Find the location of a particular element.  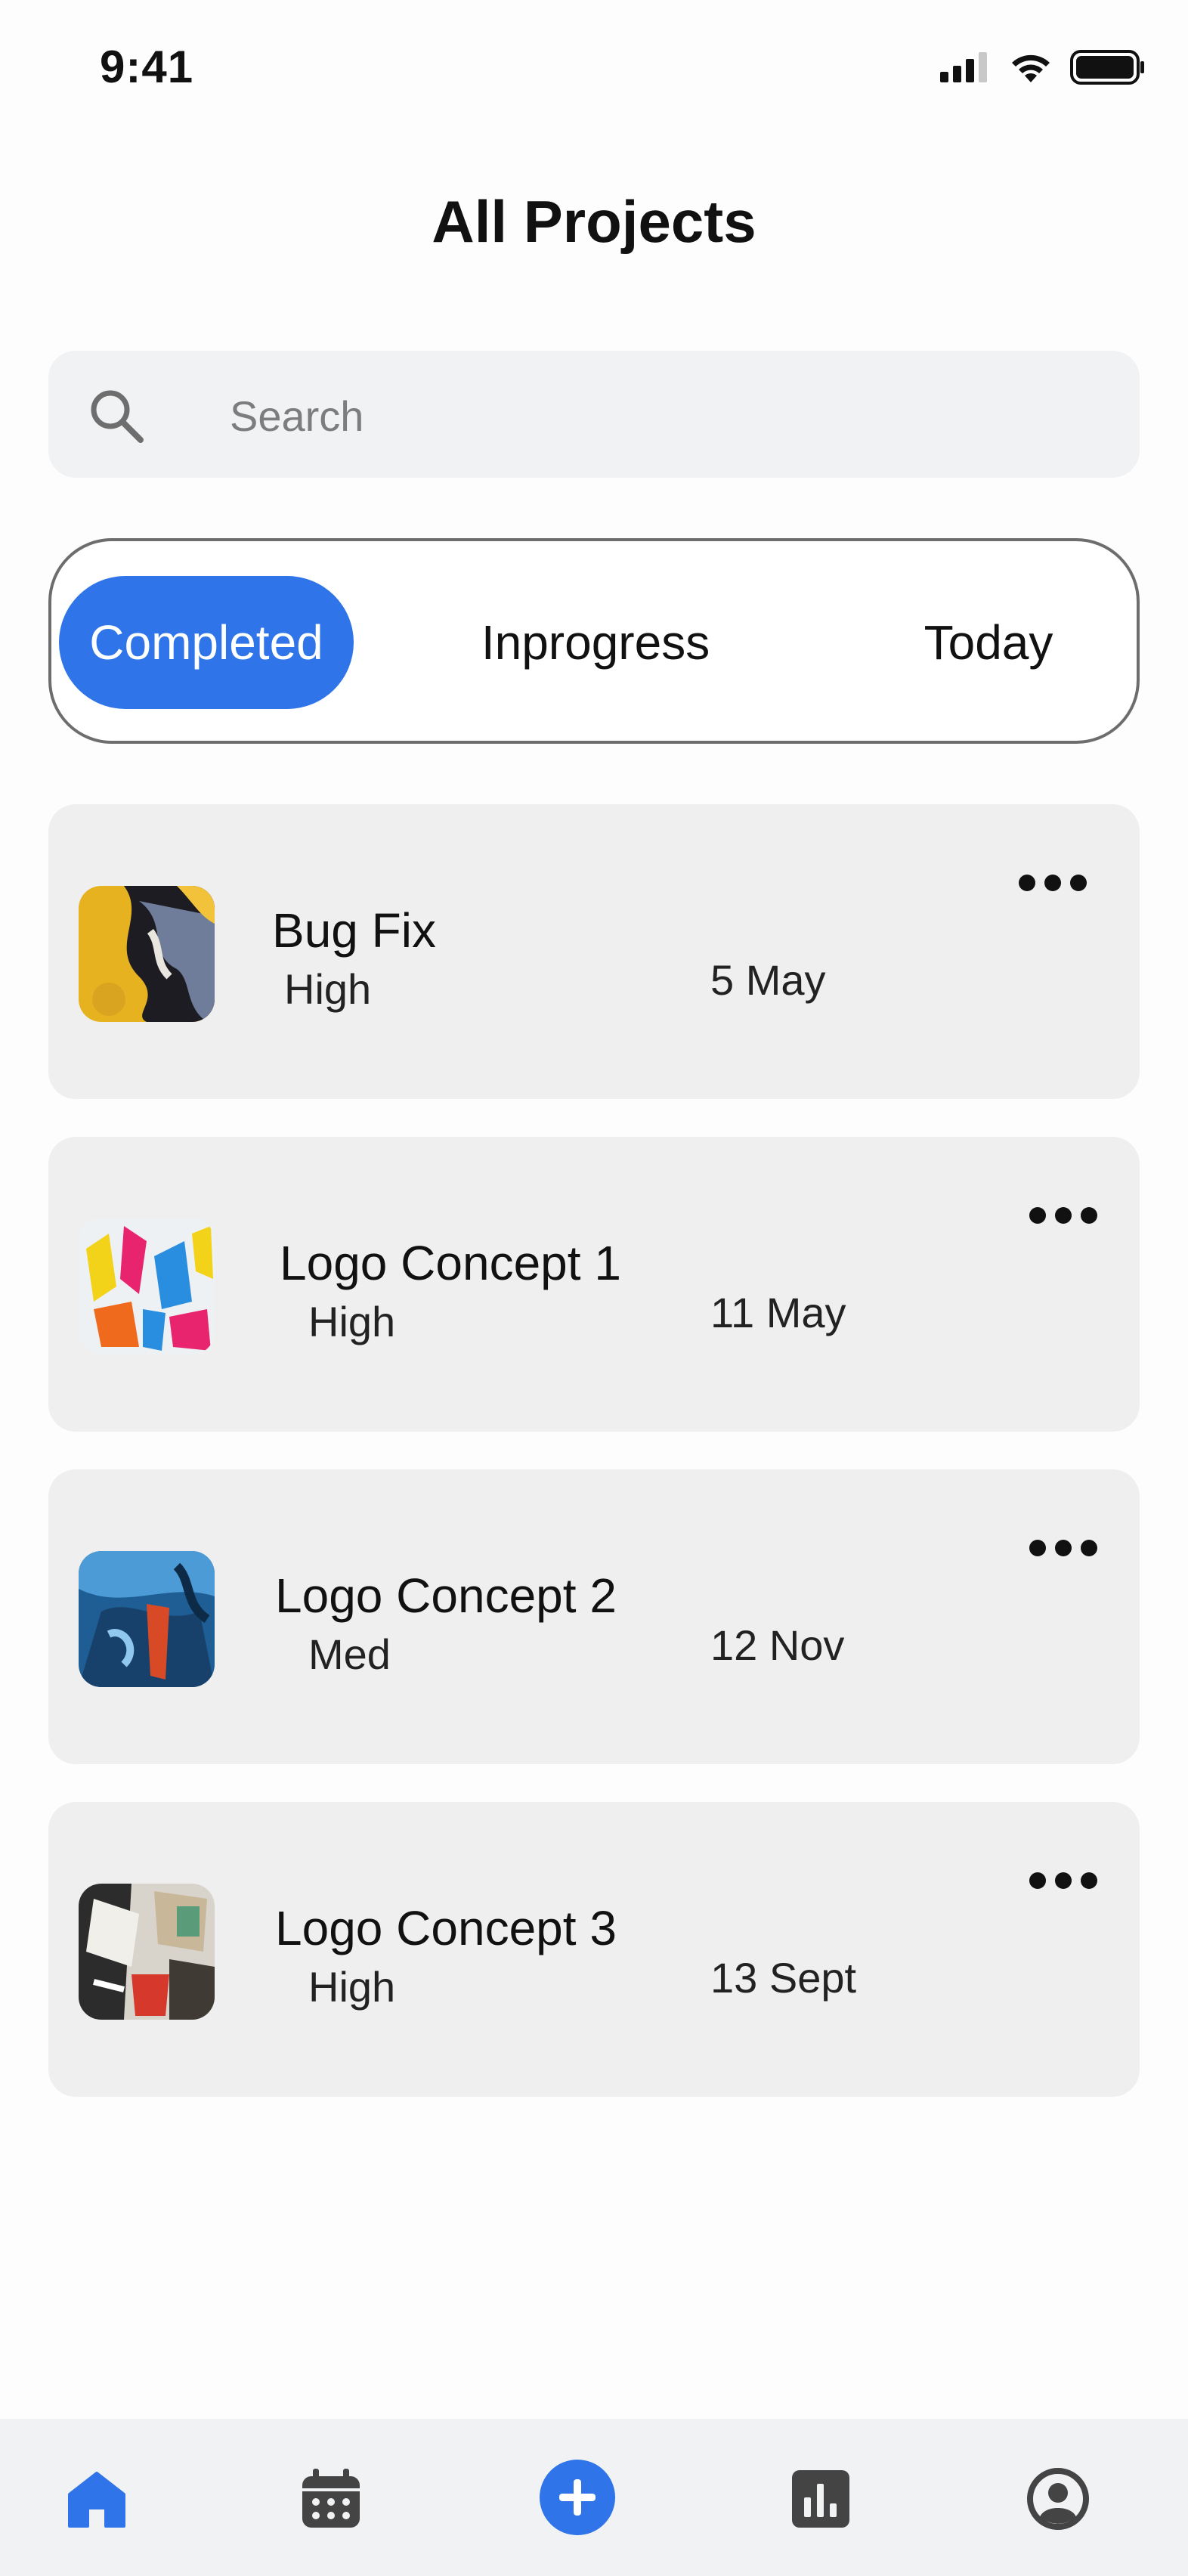

project-card-bug-fix: Bug Fix High 5 May is located at coordinates (594, 951).